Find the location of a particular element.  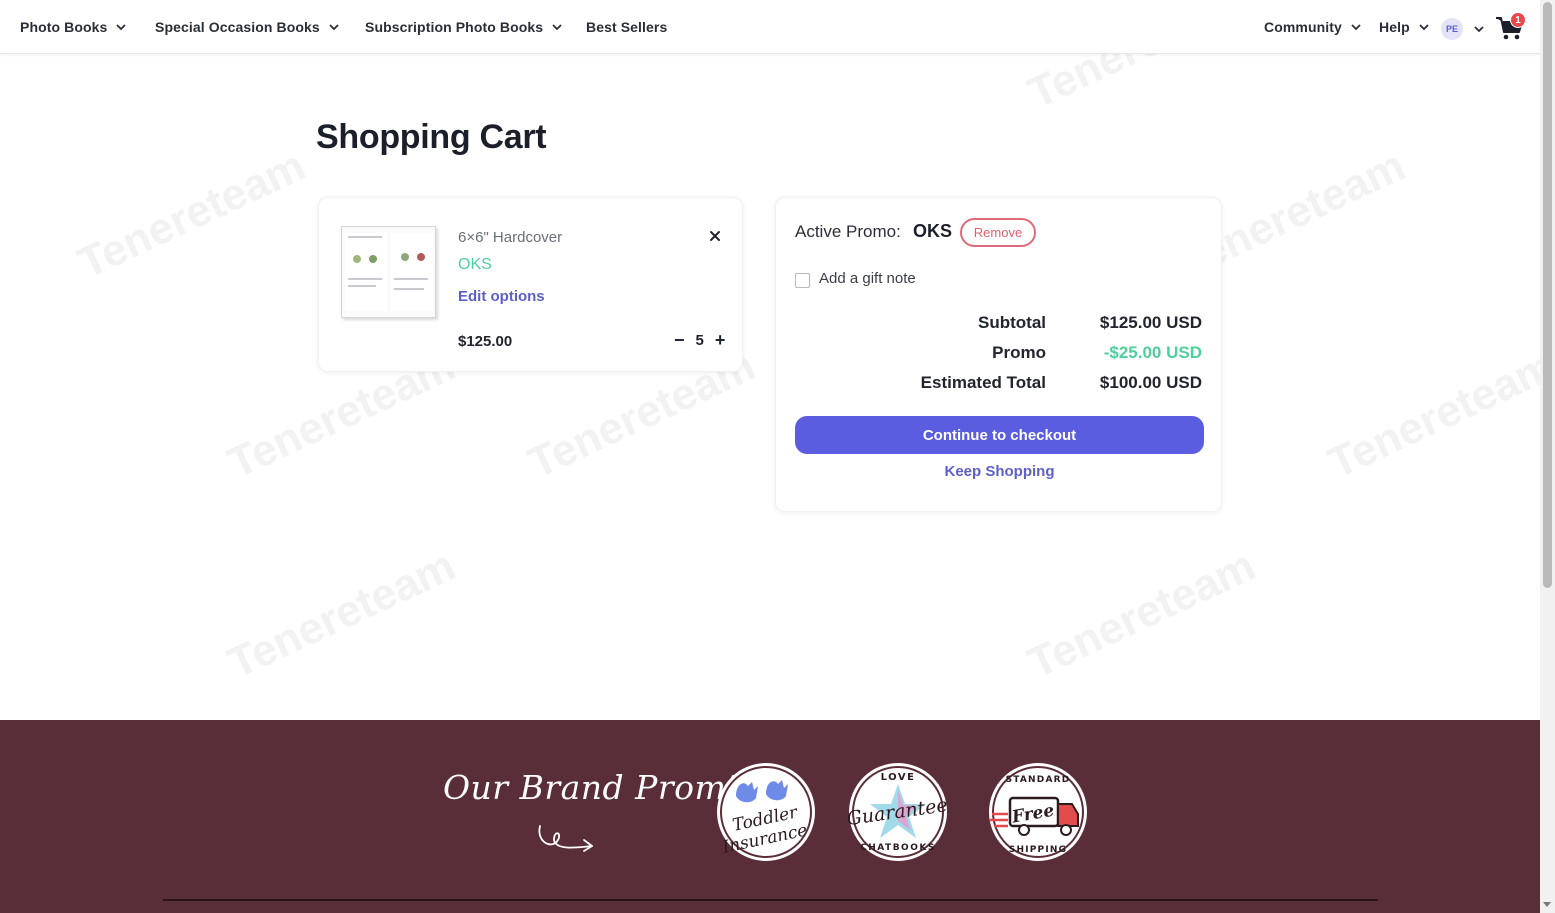

nav-community: Community is located at coordinates (1313, 27).